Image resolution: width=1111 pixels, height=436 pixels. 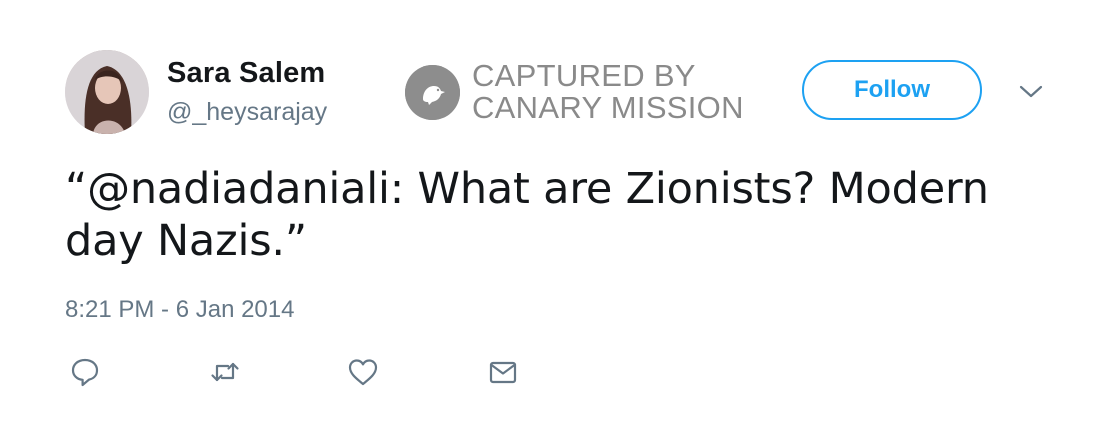 I want to click on like-button, so click(x=363, y=372).